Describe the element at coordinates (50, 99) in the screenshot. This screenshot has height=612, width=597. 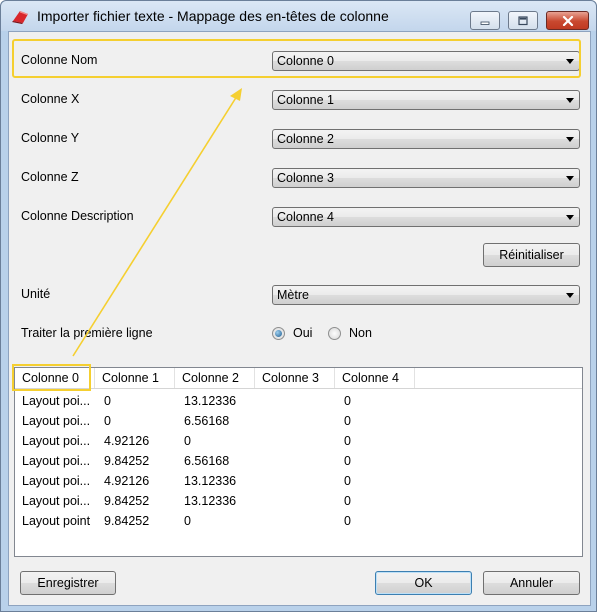
I see `mapping-label-x: Colonne X` at that location.